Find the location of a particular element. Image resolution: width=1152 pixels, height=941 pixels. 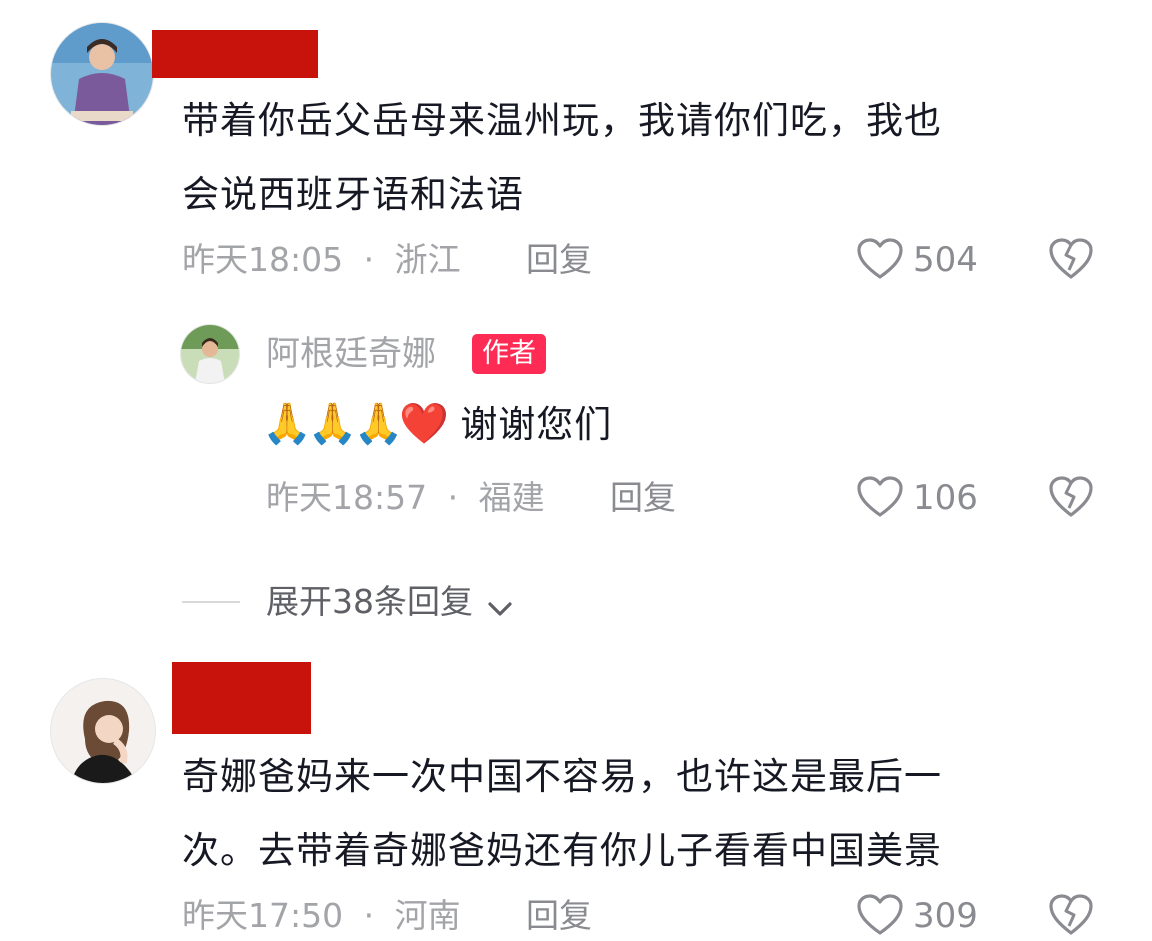

reply-username: 阿根廷奇娜 is located at coordinates (351, 354).